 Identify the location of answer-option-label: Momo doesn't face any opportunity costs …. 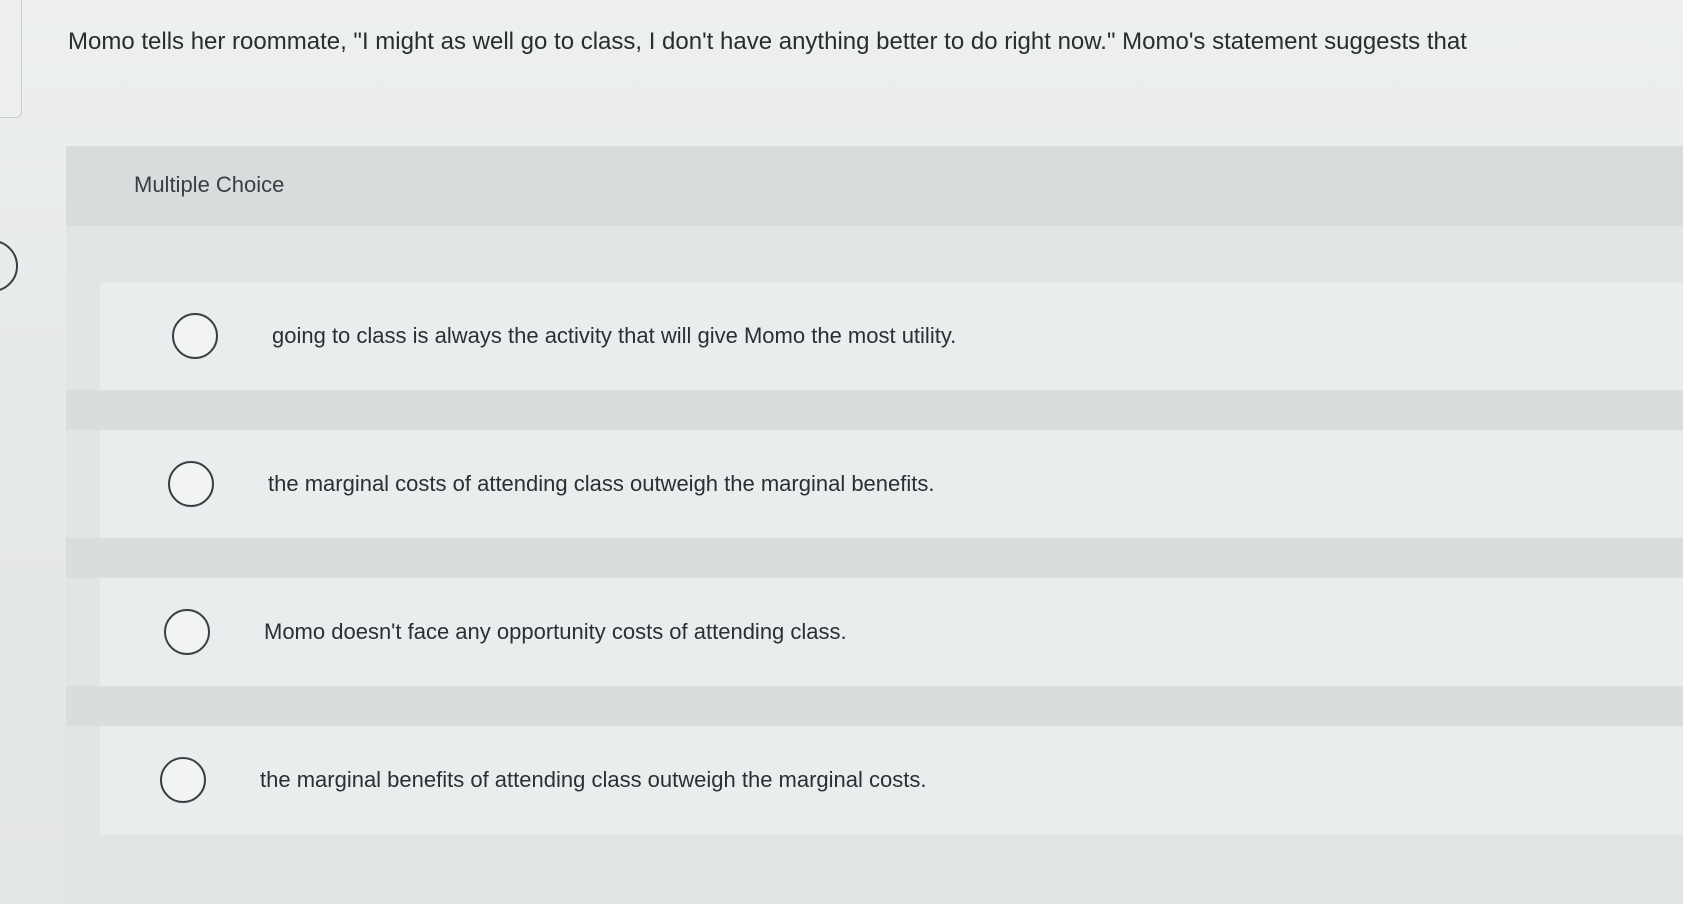
(555, 631).